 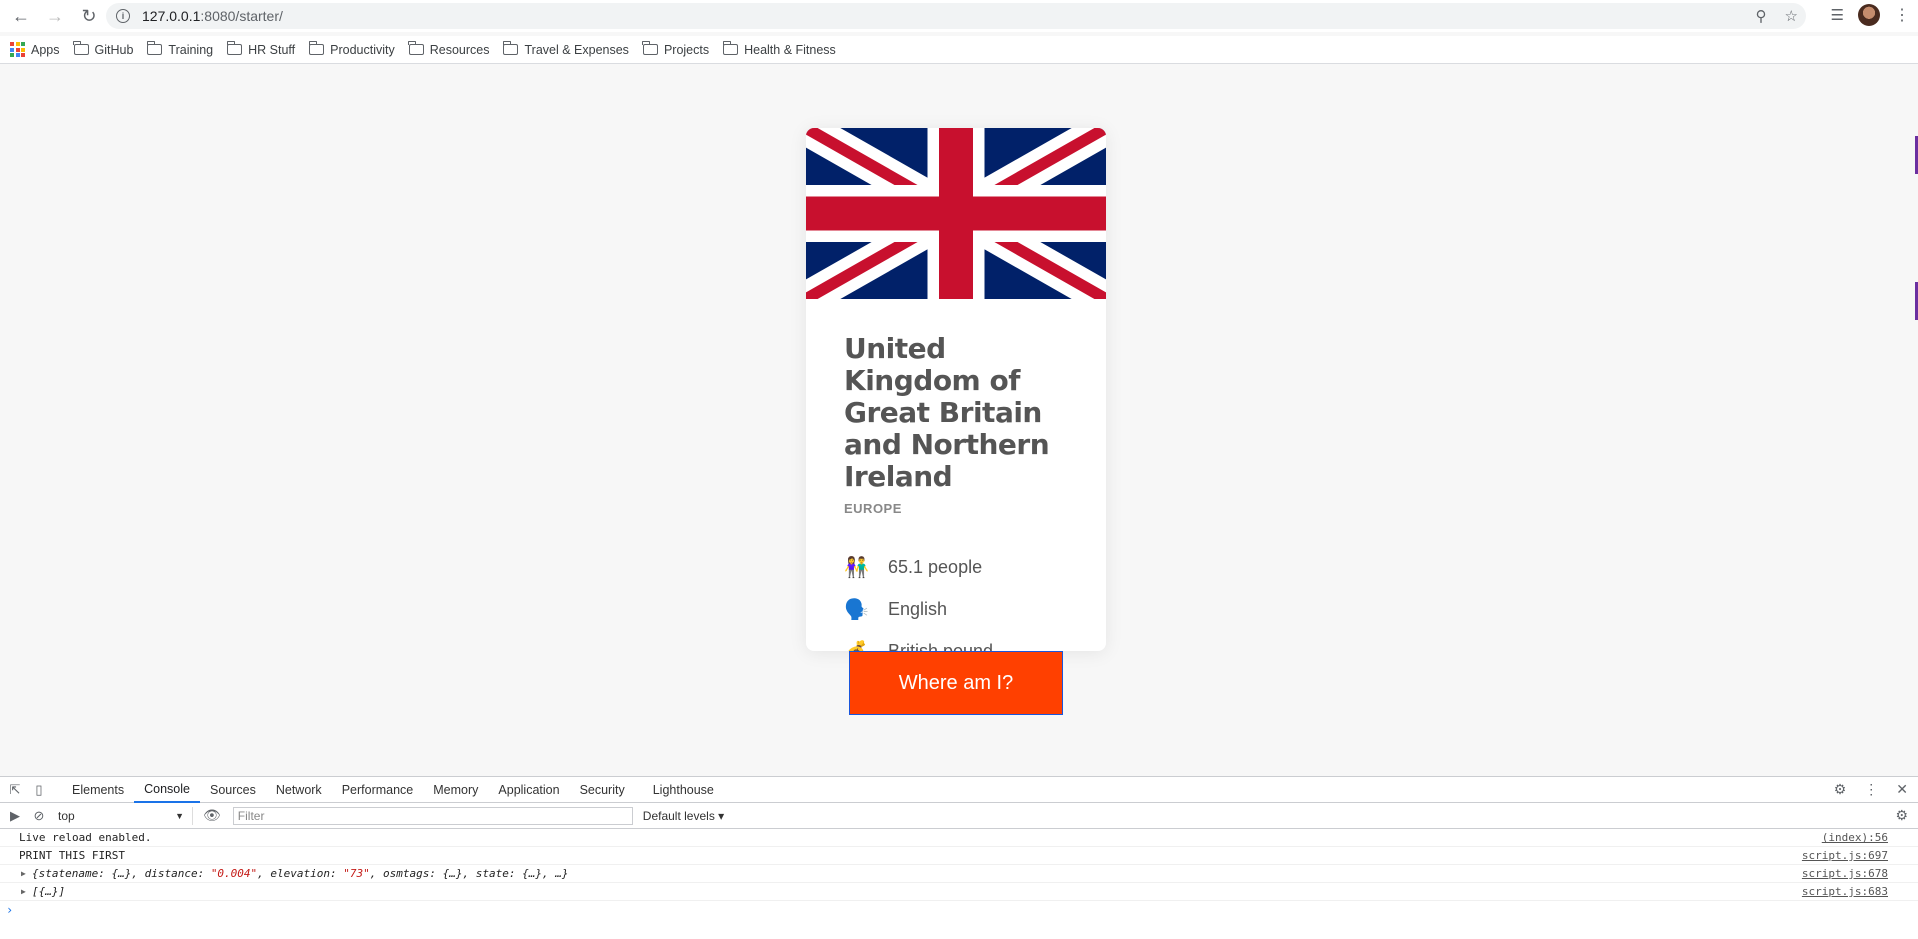 I want to click on settings-gear-icon: ⚙, so click(x=1840, y=789).